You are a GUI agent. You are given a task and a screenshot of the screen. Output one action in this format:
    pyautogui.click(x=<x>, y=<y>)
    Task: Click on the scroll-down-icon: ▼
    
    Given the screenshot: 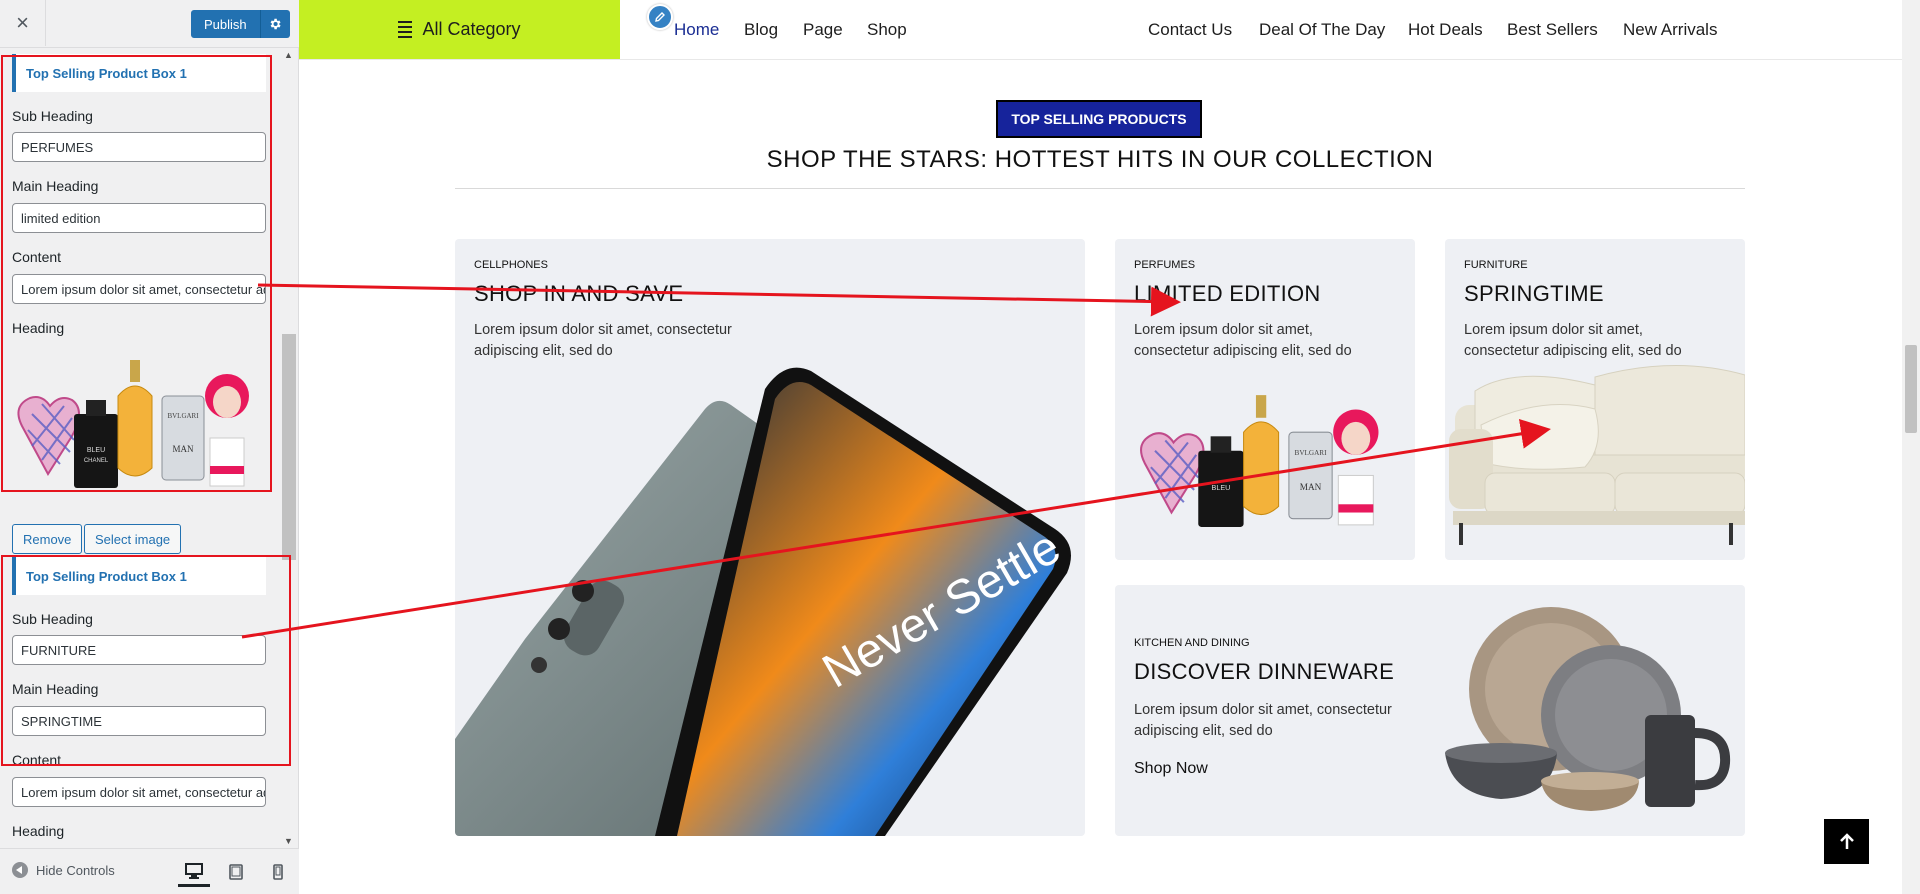 What is the action you would take?
    pyautogui.click(x=288, y=841)
    